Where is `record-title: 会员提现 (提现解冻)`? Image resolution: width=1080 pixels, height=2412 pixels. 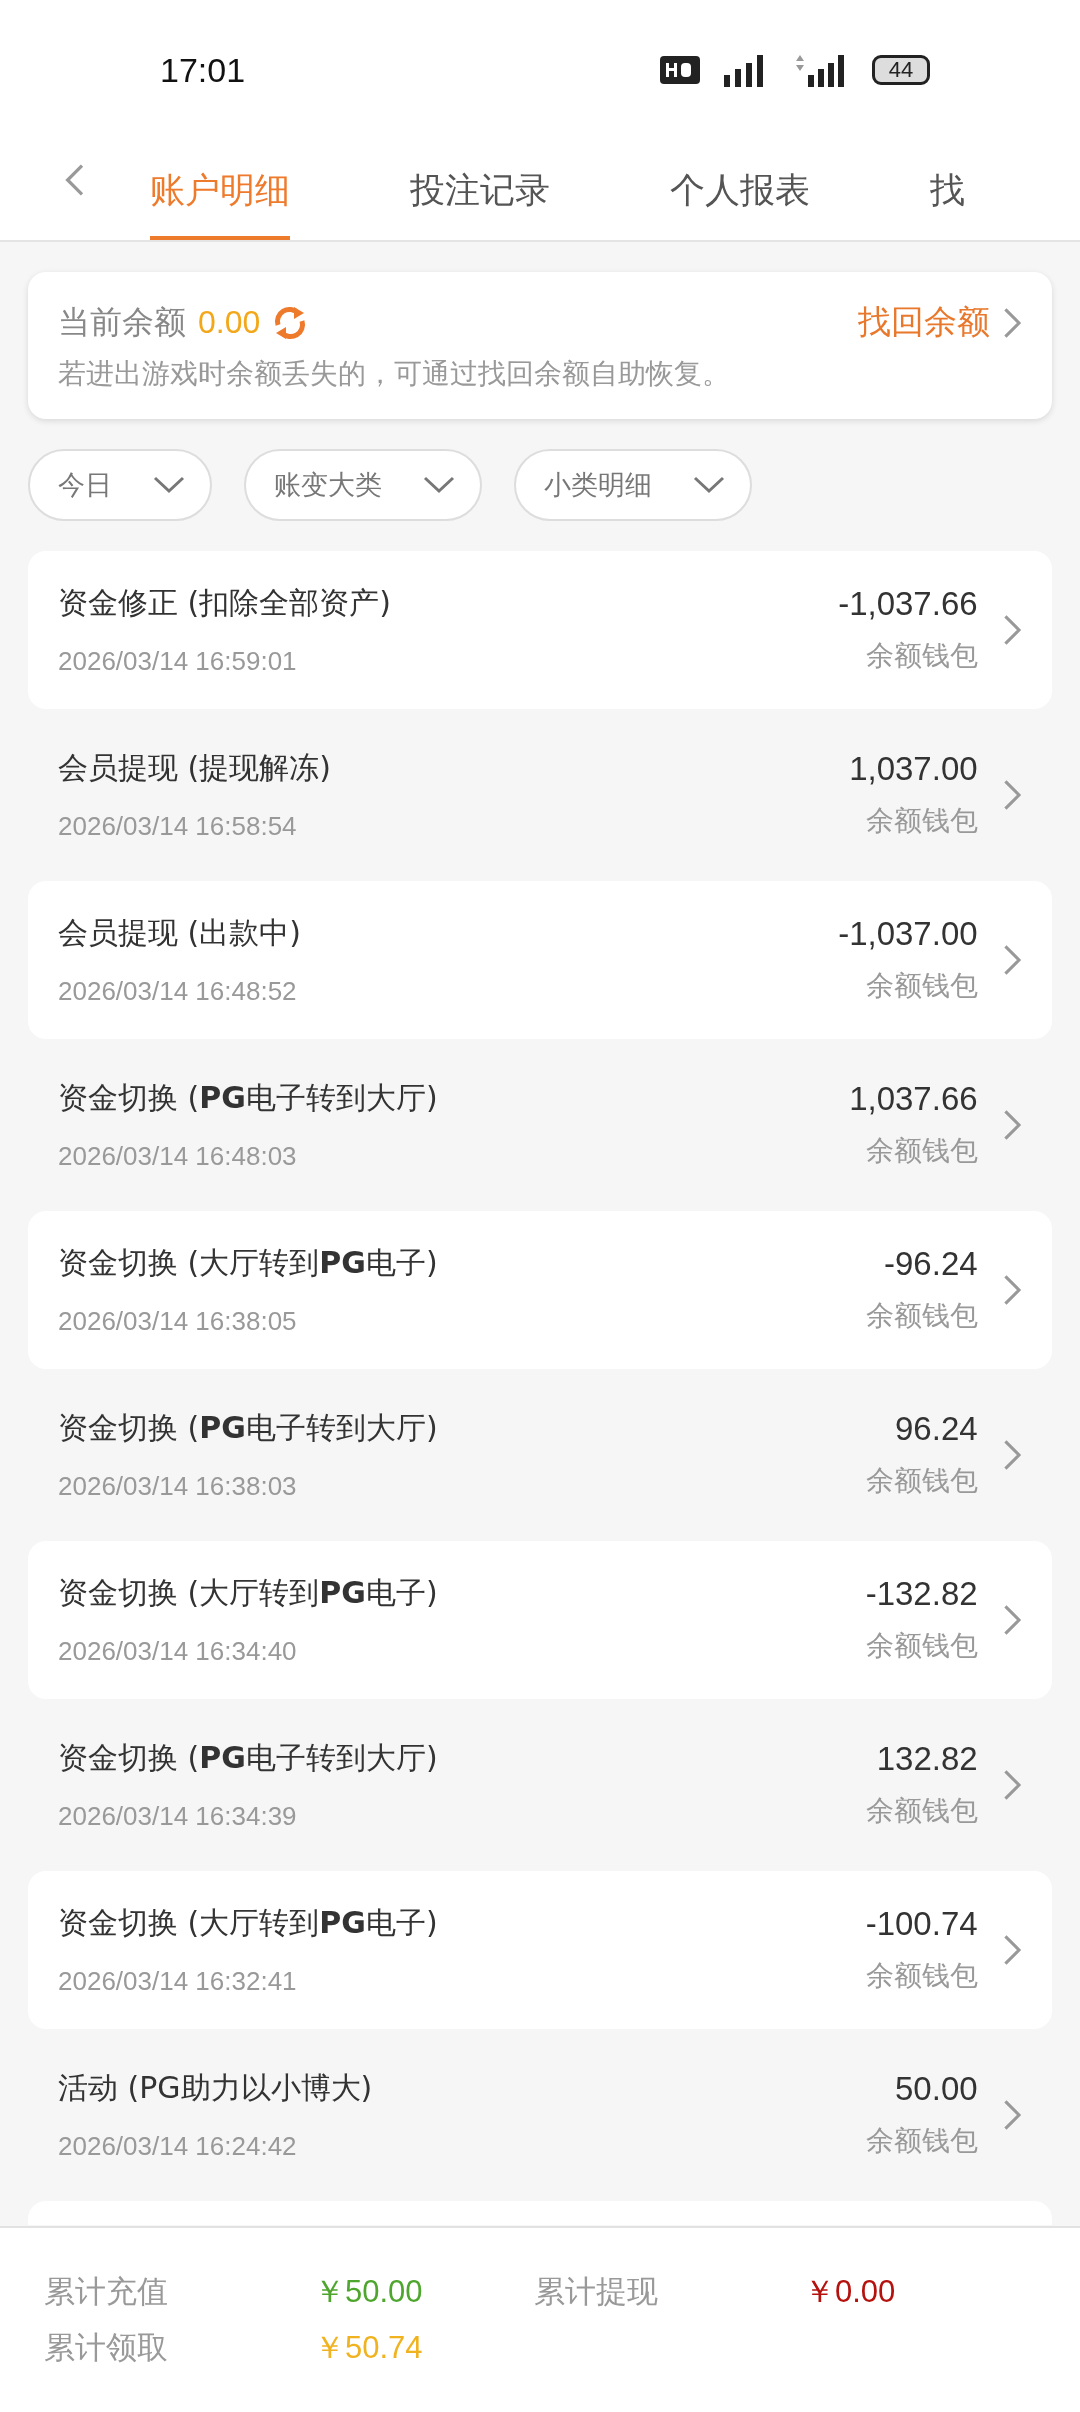 record-title: 会员提现 (提现解冻) is located at coordinates (195, 768).